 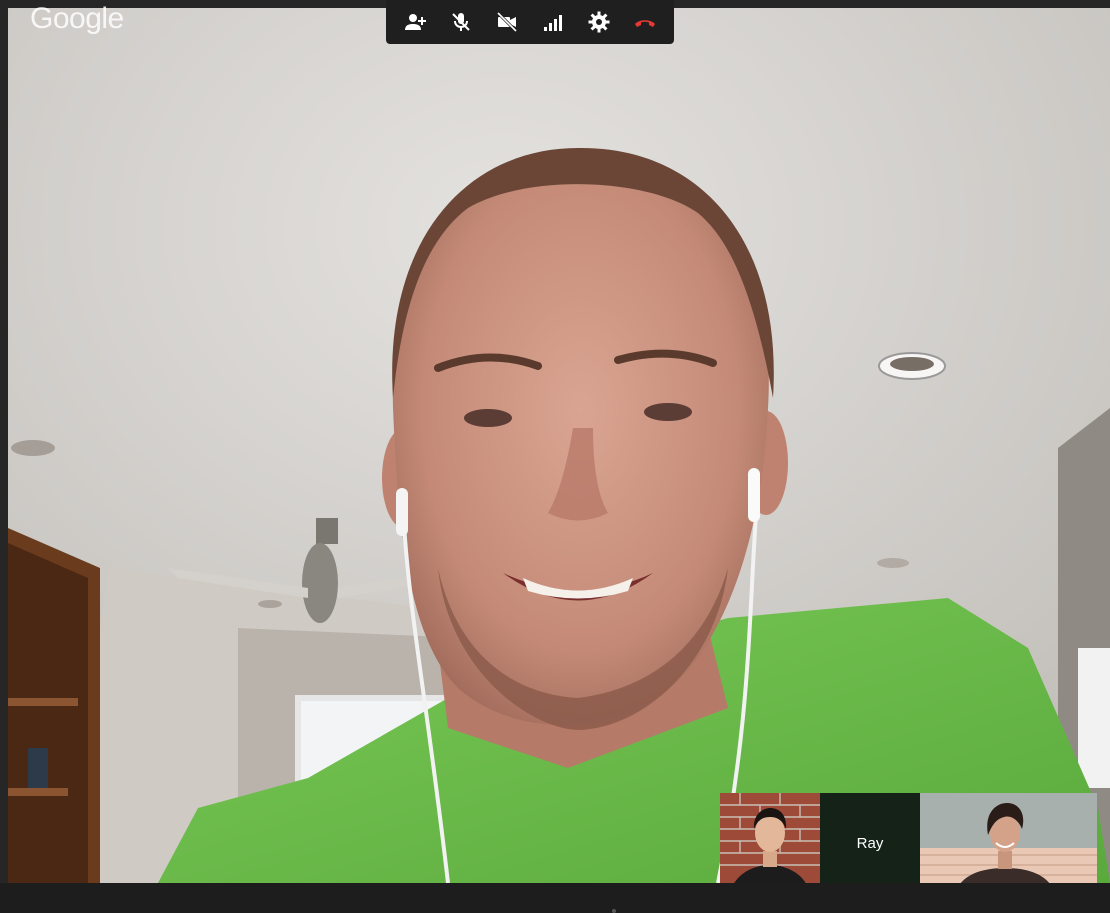 What do you see at coordinates (555, 898) in the screenshot?
I see `bottom-bar` at bounding box center [555, 898].